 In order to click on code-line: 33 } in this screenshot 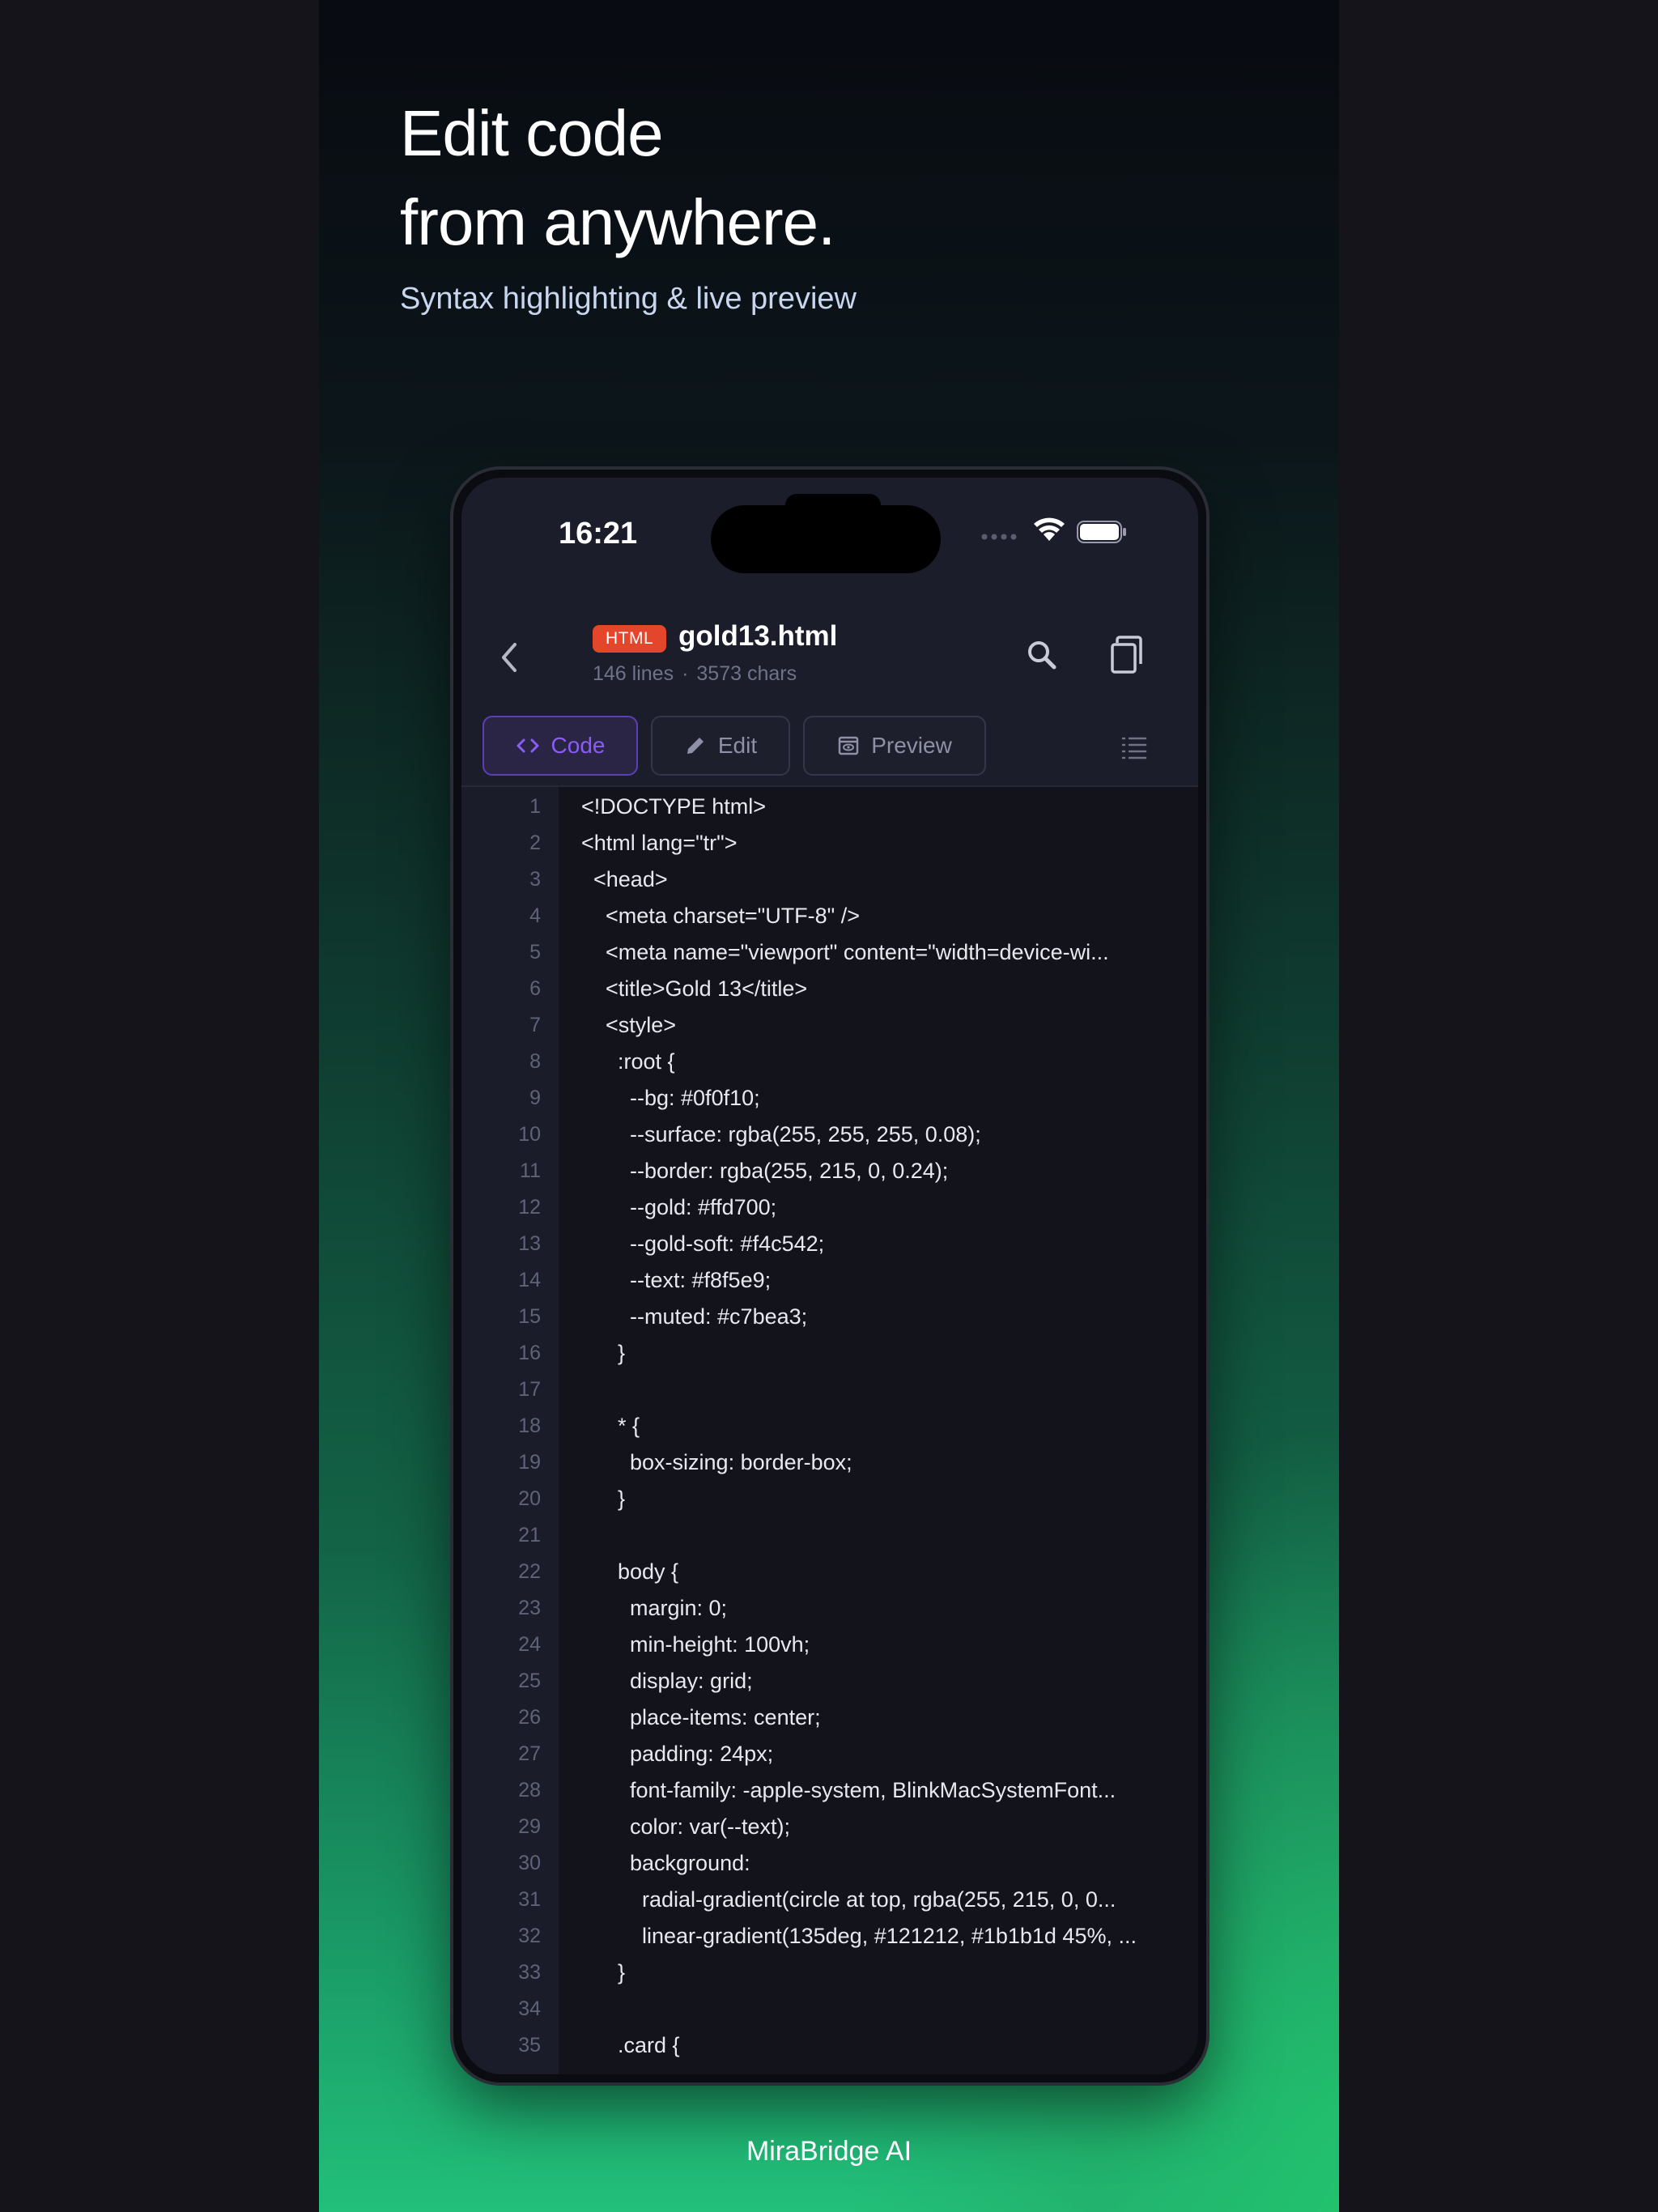, I will do `click(829, 1973)`.